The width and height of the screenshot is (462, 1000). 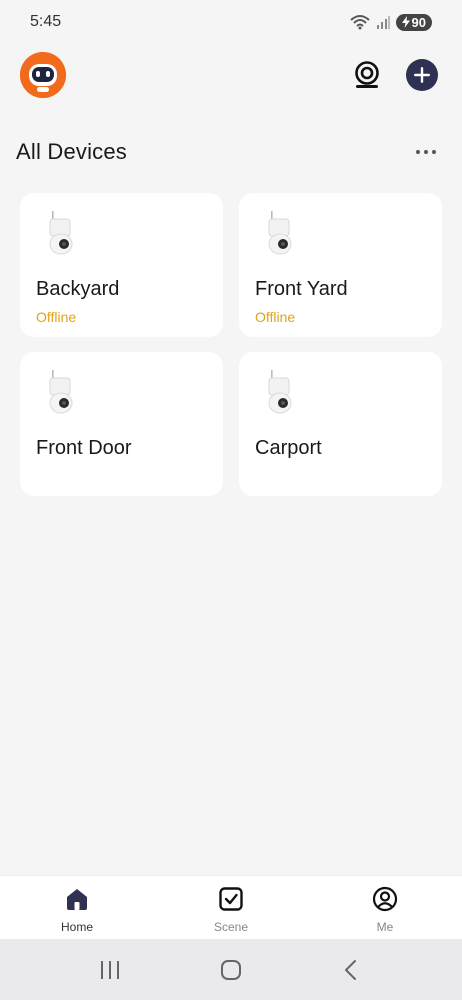 I want to click on bottom-nav: Home Scene Me, so click(x=231, y=907).